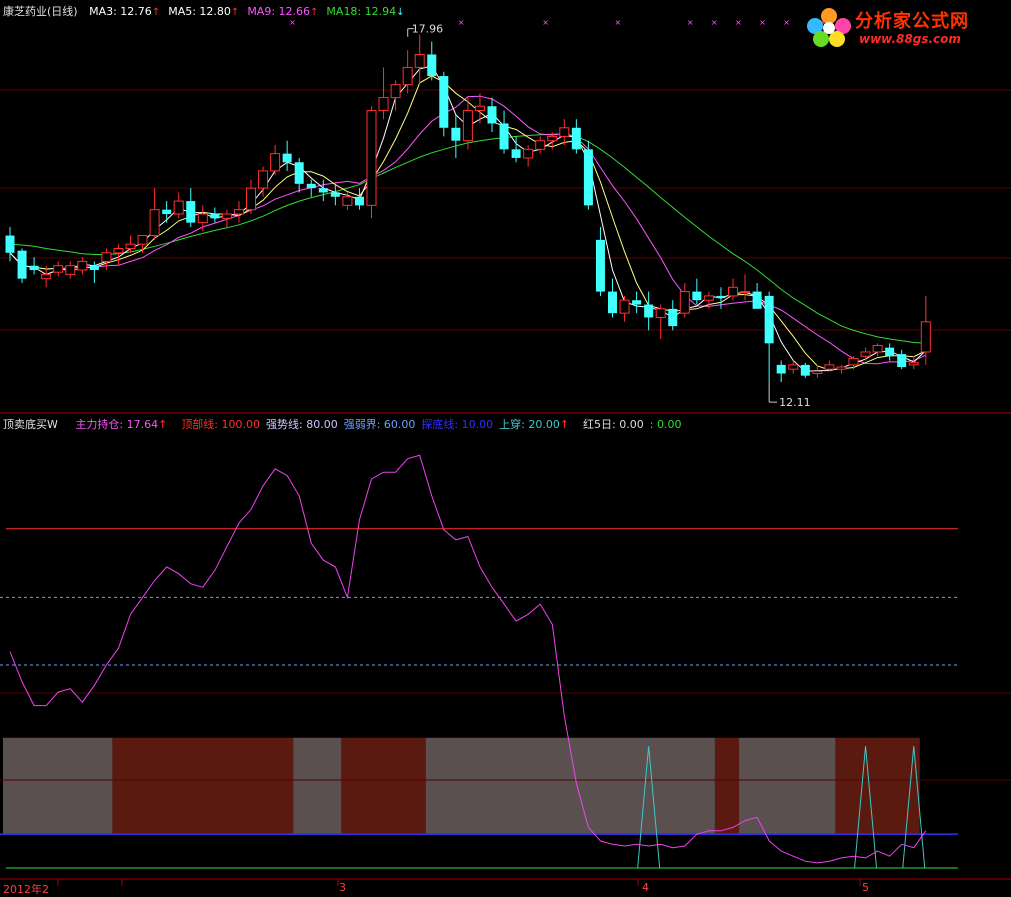 The width and height of the screenshot is (1011, 897). What do you see at coordinates (30, 424) in the screenshot?
I see `indicator-title: 顶卖底买W` at bounding box center [30, 424].